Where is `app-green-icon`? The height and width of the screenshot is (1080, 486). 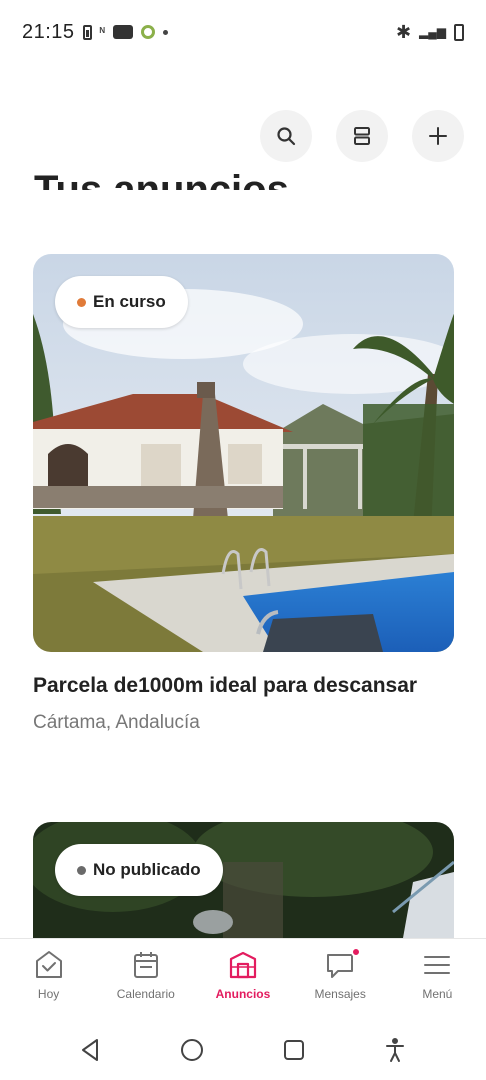 app-green-icon is located at coordinates (147, 32).